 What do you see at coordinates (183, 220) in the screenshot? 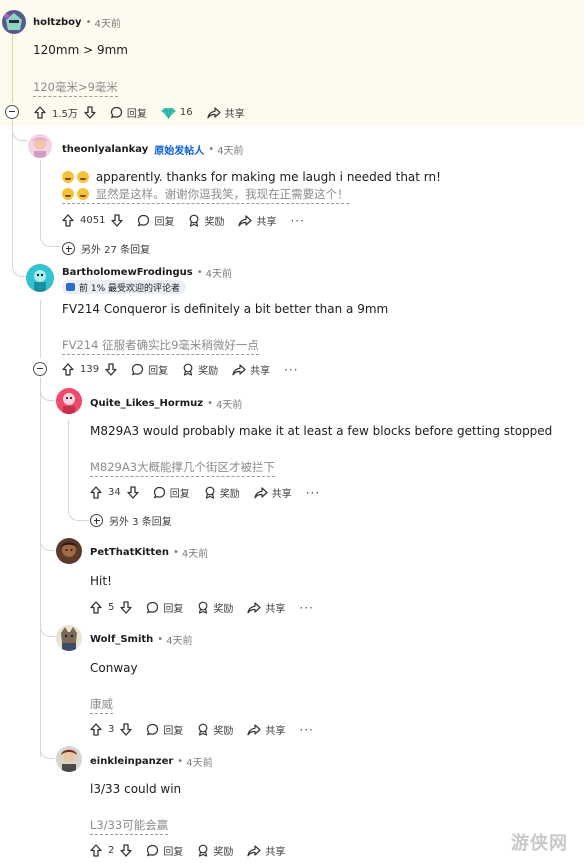
I see `comment-actions: 4051 回复 奖励 共享 ···` at bounding box center [183, 220].